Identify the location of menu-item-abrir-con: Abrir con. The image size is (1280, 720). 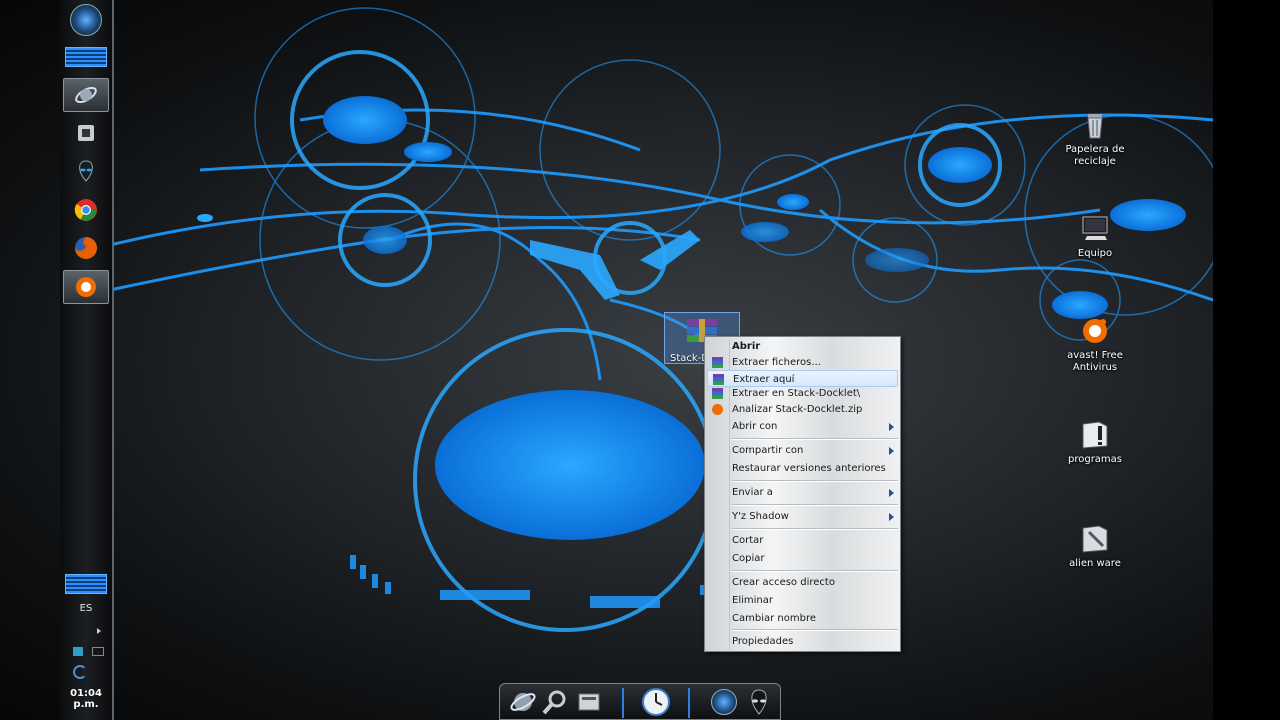
(802, 426).